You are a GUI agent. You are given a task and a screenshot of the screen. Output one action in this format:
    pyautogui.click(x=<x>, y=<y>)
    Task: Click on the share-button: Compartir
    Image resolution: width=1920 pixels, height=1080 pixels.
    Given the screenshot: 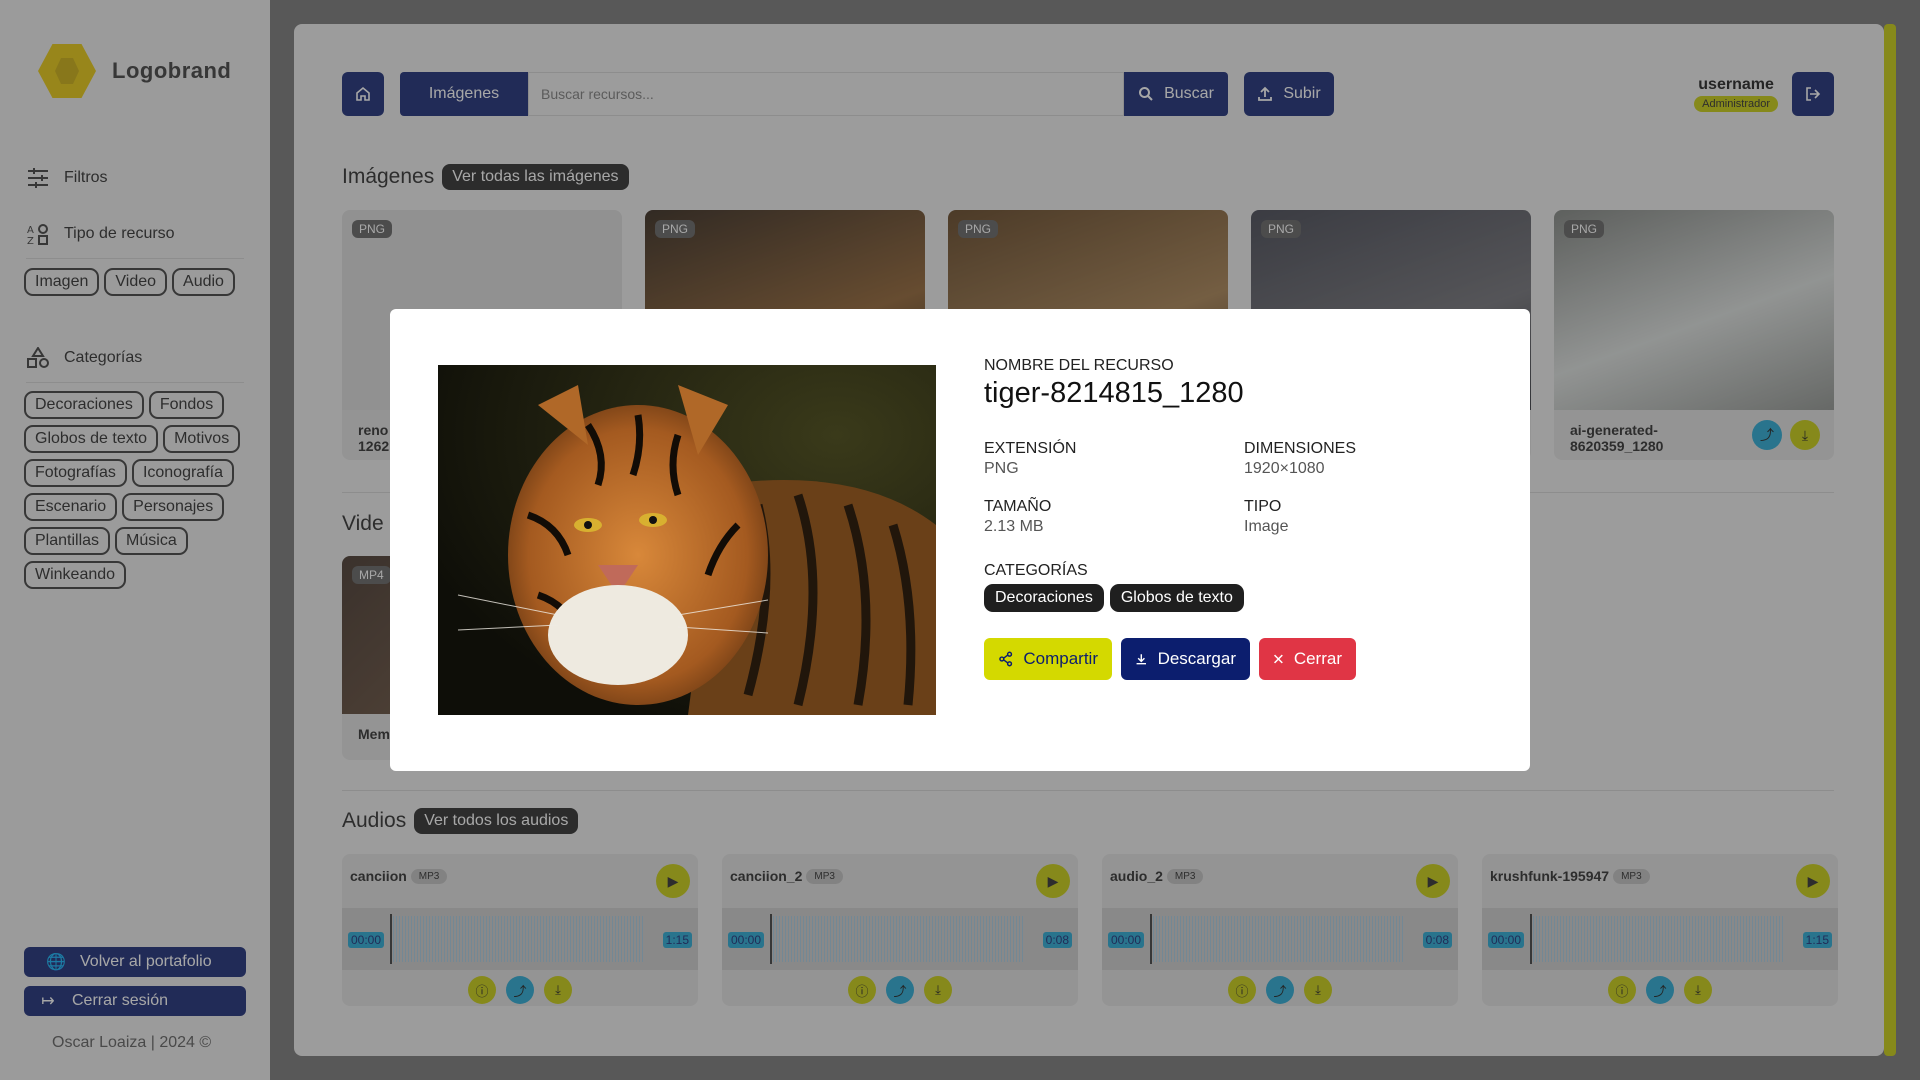 What is the action you would take?
    pyautogui.click(x=1048, y=659)
    